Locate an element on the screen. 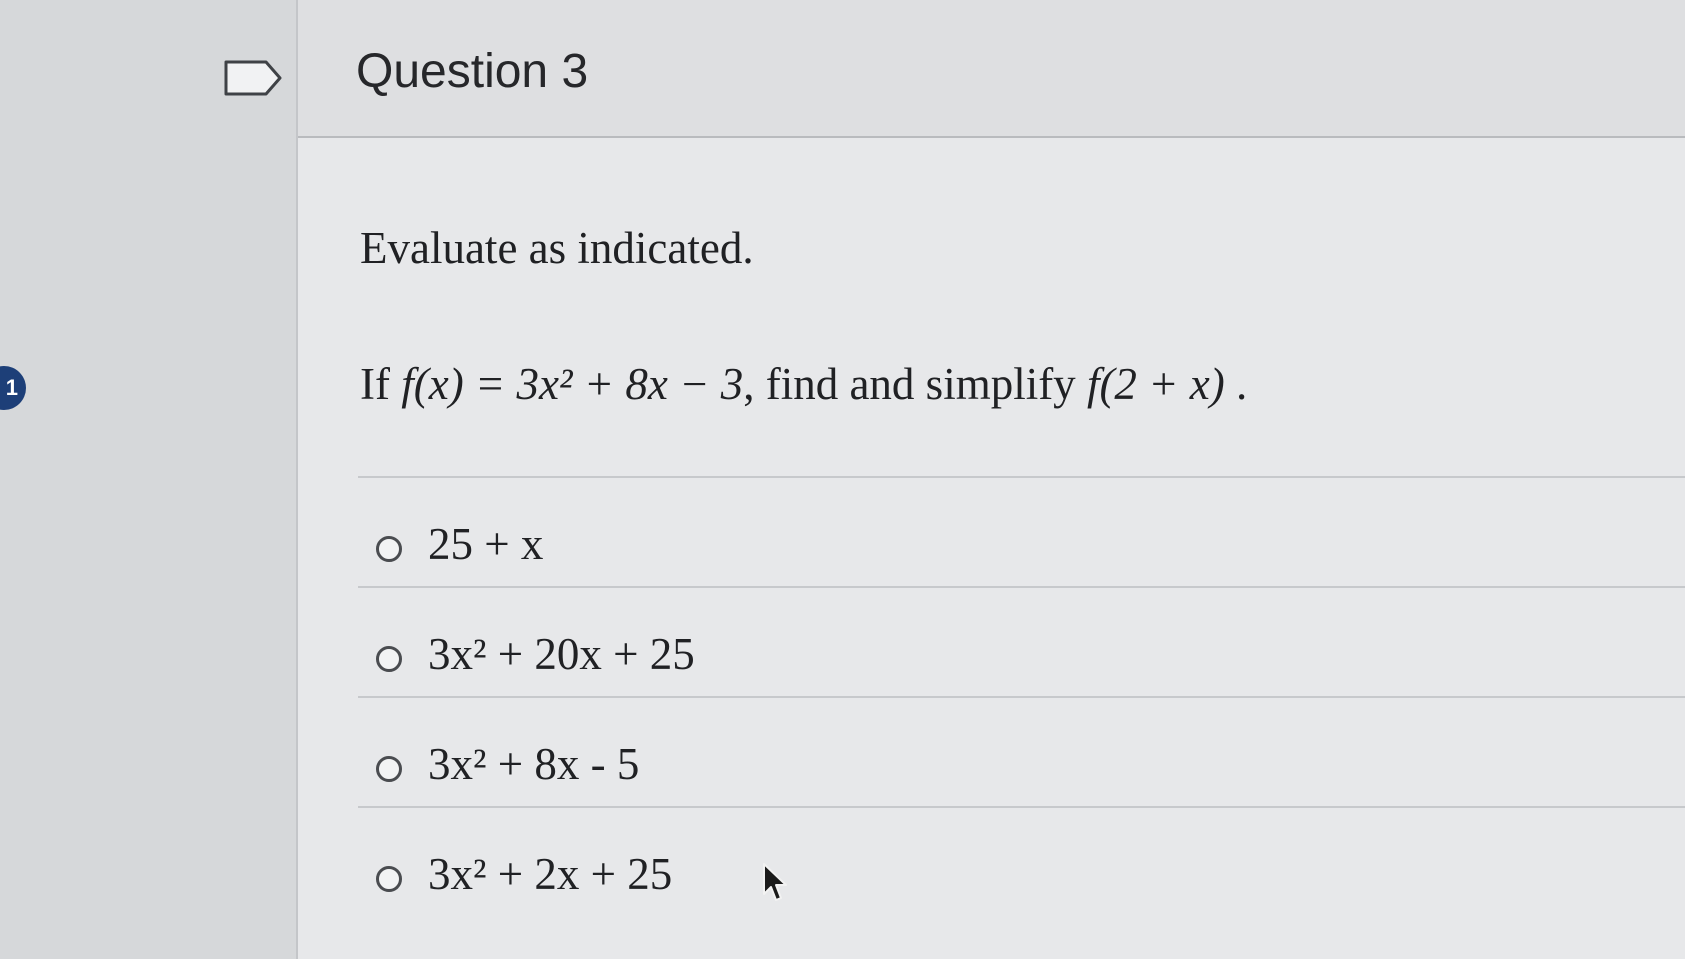  flag-icon is located at coordinates (254, 78).